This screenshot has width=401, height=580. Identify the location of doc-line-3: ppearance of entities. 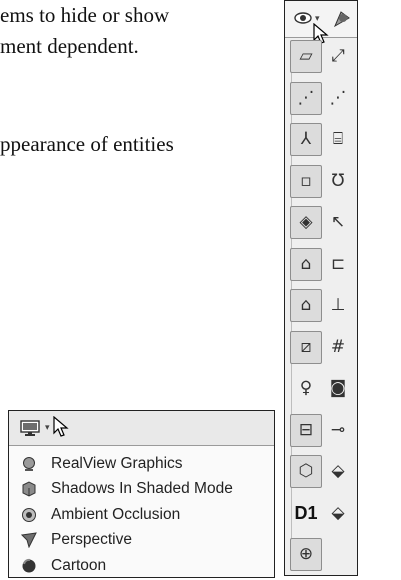
(87, 144).